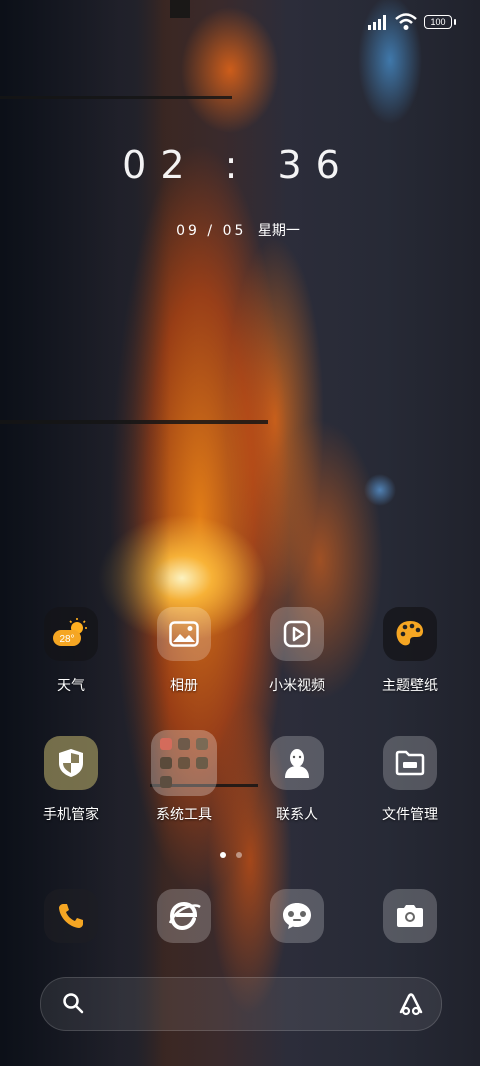  I want to click on app-label: 天气, so click(71, 686).